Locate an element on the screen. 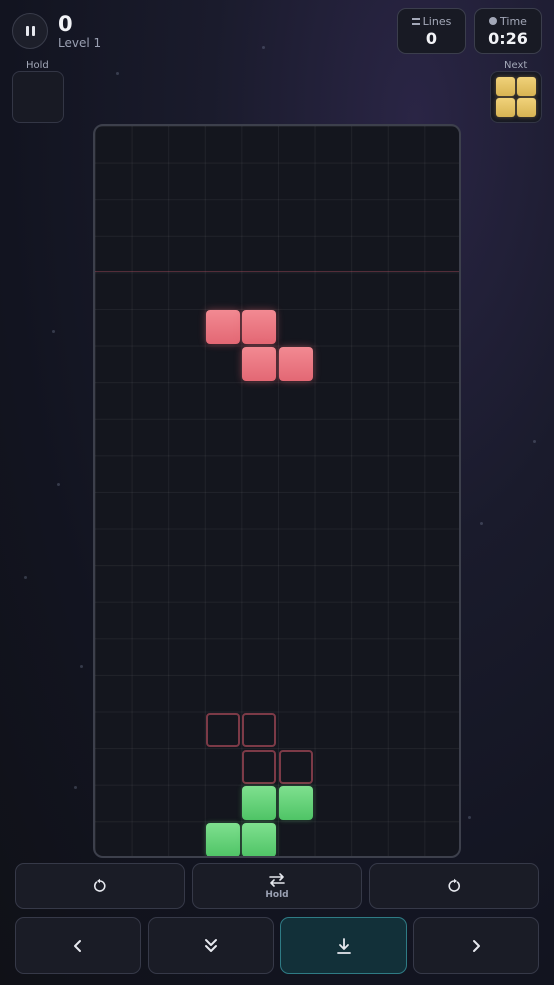 The image size is (554, 985). time-label: Time is located at coordinates (513, 21).